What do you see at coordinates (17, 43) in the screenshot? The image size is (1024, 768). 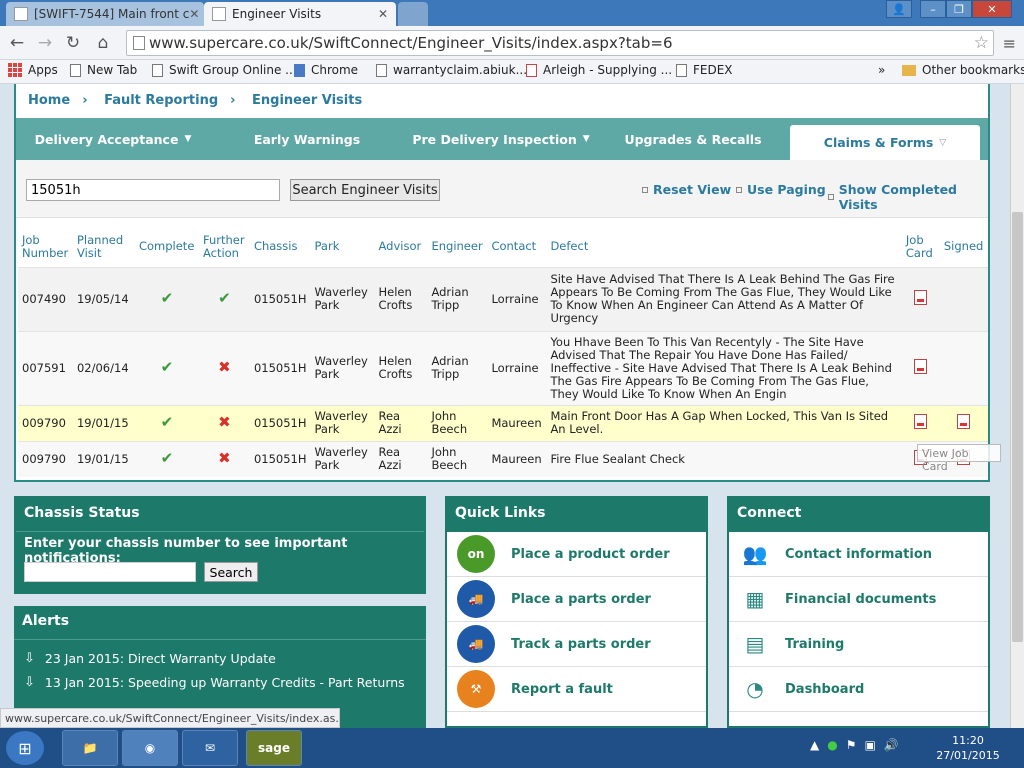 I see `back-icon: ←` at bounding box center [17, 43].